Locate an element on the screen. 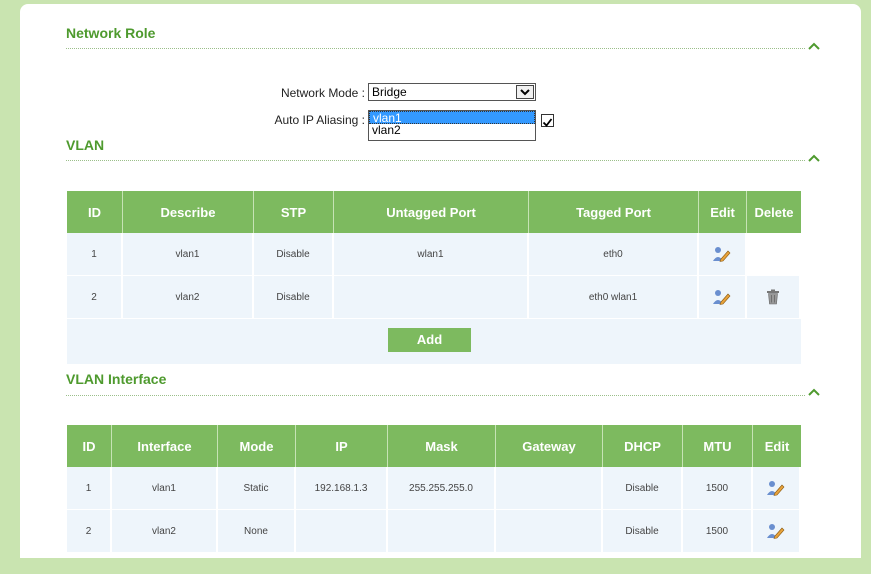 The height and width of the screenshot is (574, 871). network-mode-label: Network Mode : is located at coordinates (322, 93).